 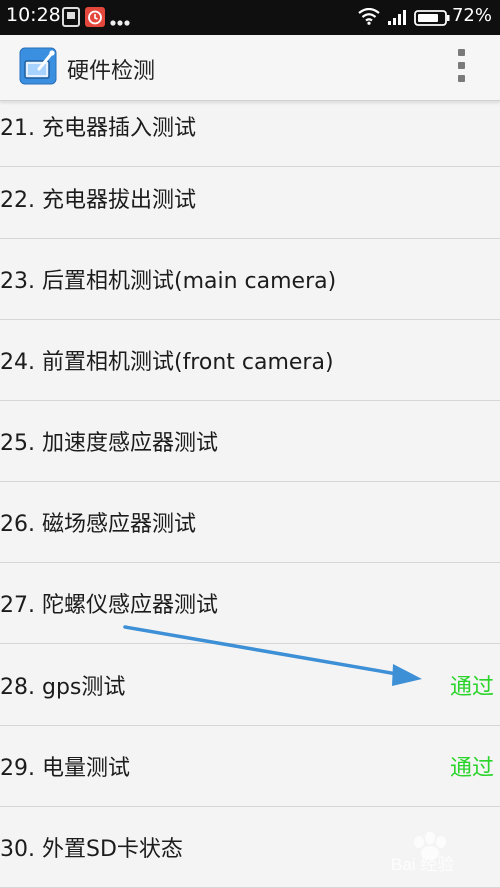 What do you see at coordinates (109, 443) in the screenshot?
I see `test-item-label: 25. 加速度感应器测试` at bounding box center [109, 443].